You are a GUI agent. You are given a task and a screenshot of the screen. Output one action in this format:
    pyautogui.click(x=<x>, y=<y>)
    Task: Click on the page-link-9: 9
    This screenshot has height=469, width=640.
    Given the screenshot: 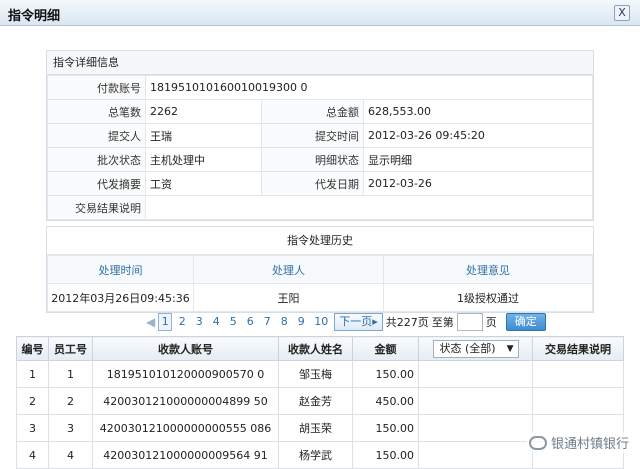 What is the action you would take?
    pyautogui.click(x=301, y=322)
    